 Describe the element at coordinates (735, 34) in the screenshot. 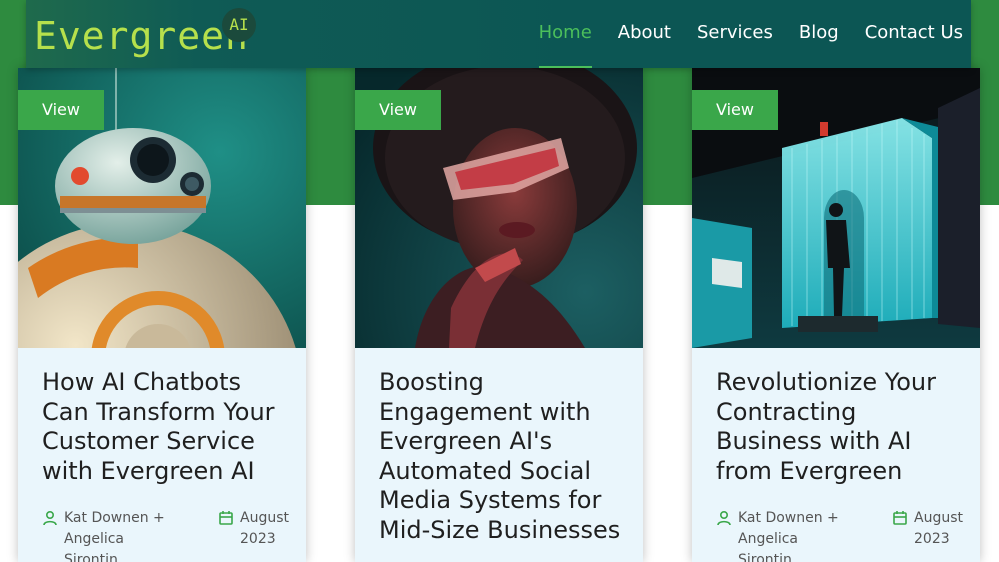

I see `nav-services: Services` at that location.